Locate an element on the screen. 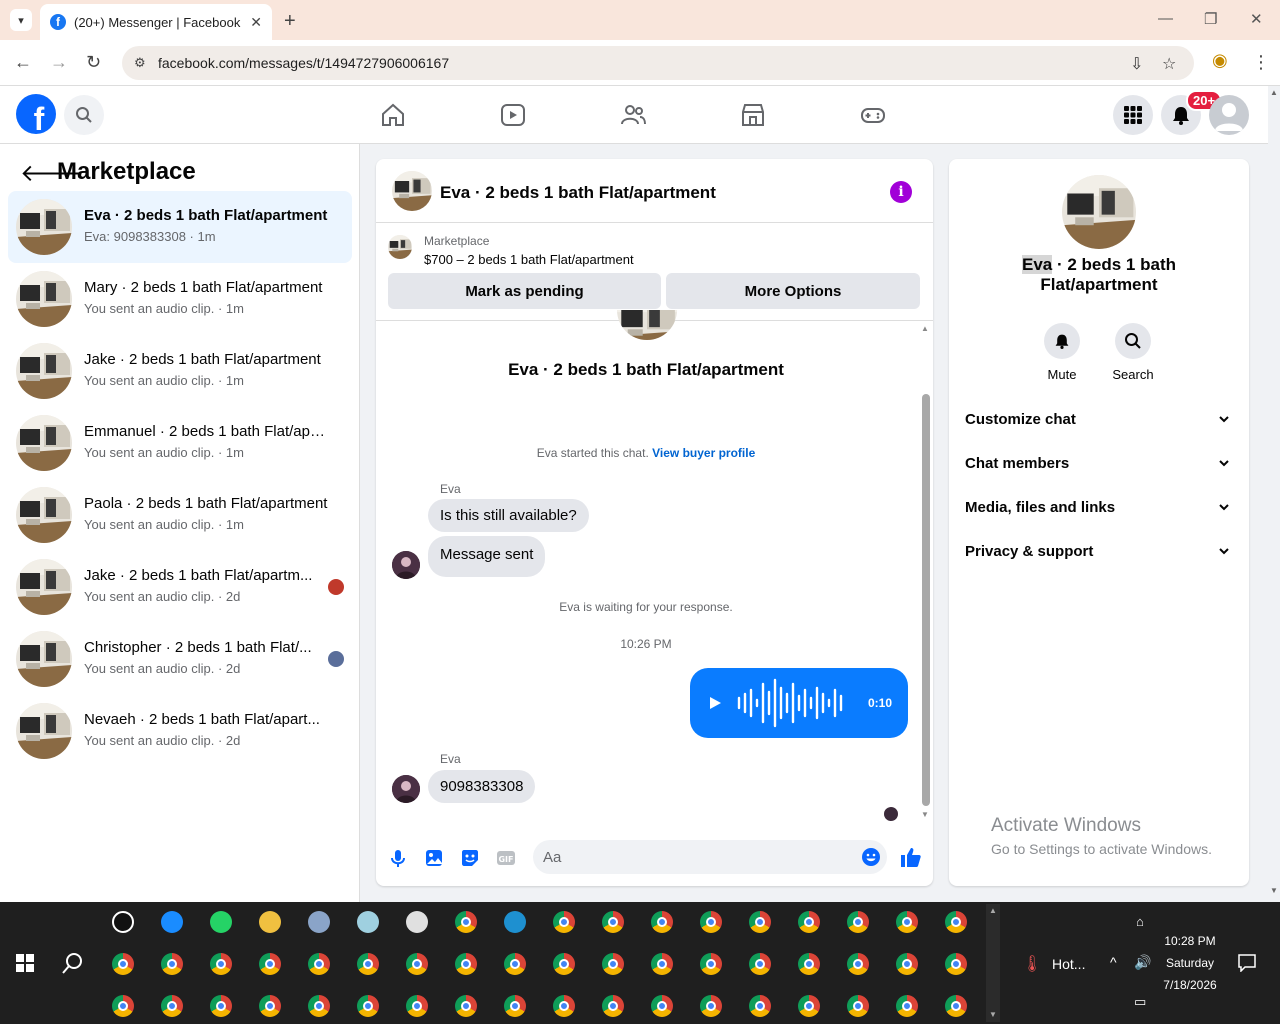 This screenshot has height=1024, width=1280. account-avatar is located at coordinates (1229, 115).